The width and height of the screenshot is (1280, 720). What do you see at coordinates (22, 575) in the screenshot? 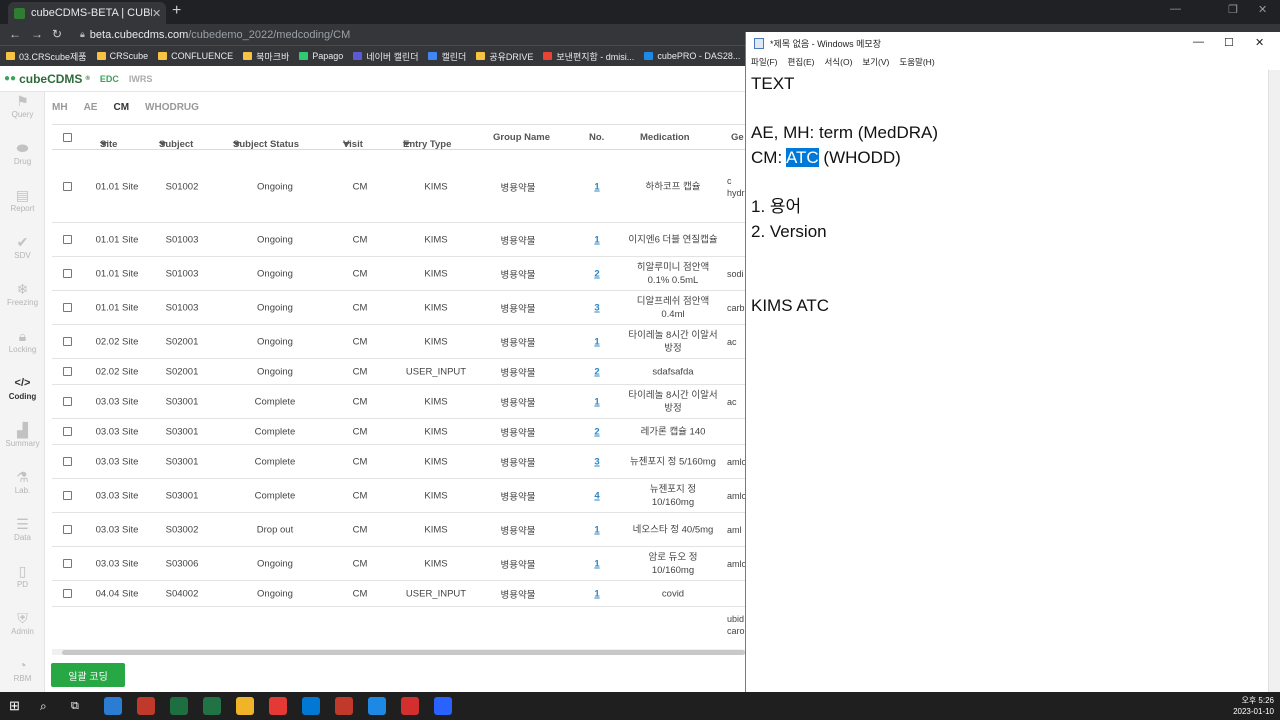
I see `sidebar-item-pd: ▯ PD` at bounding box center [22, 575].